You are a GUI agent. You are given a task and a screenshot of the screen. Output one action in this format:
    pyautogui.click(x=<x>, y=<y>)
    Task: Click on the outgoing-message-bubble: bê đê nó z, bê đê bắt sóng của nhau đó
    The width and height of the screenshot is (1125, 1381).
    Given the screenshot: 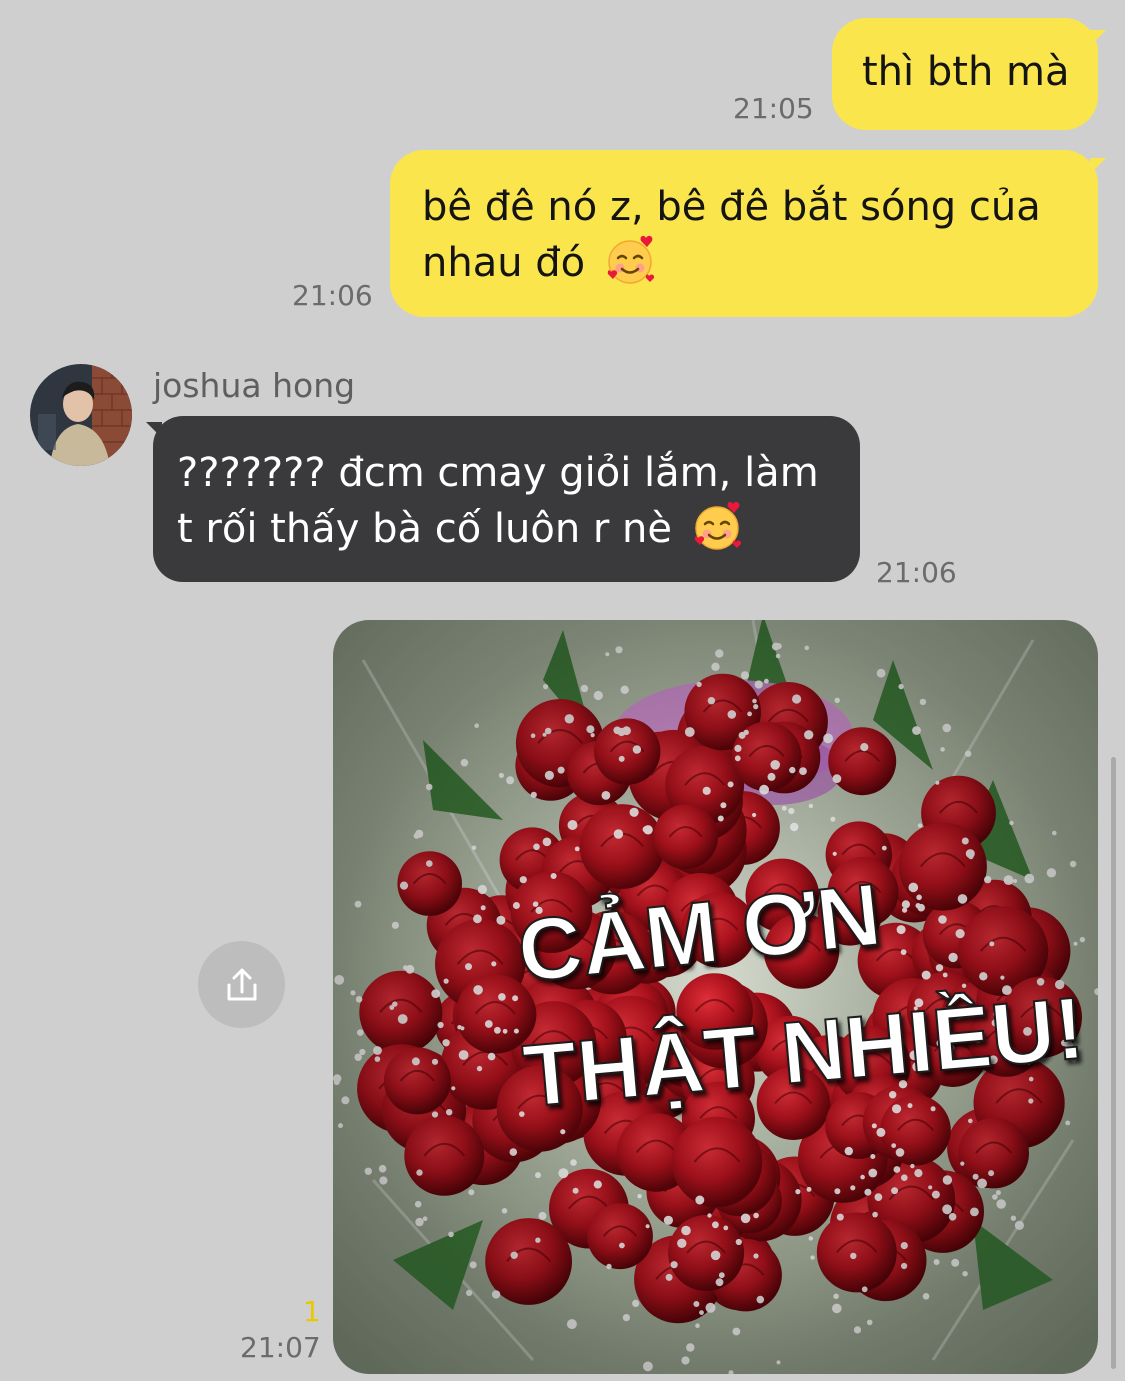 What is the action you would take?
    pyautogui.click(x=744, y=233)
    